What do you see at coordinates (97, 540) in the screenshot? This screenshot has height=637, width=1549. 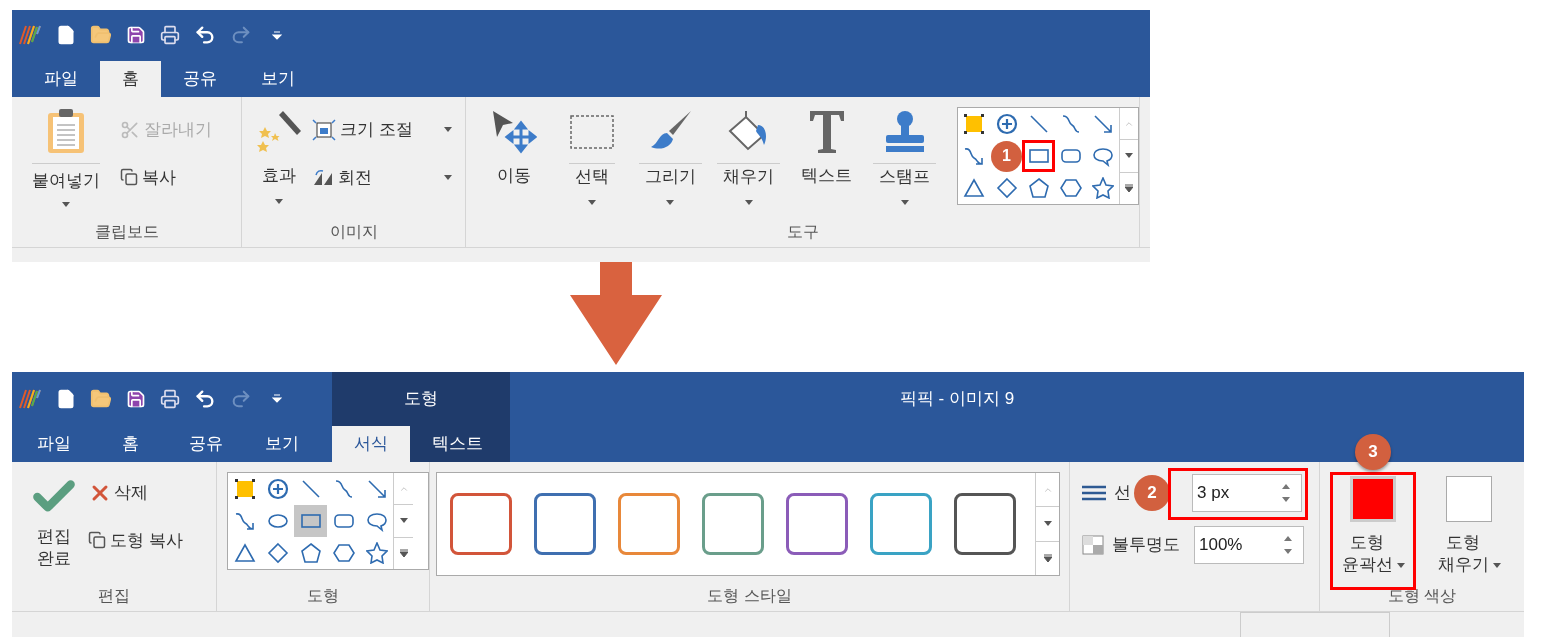 I see `copy-icon` at bounding box center [97, 540].